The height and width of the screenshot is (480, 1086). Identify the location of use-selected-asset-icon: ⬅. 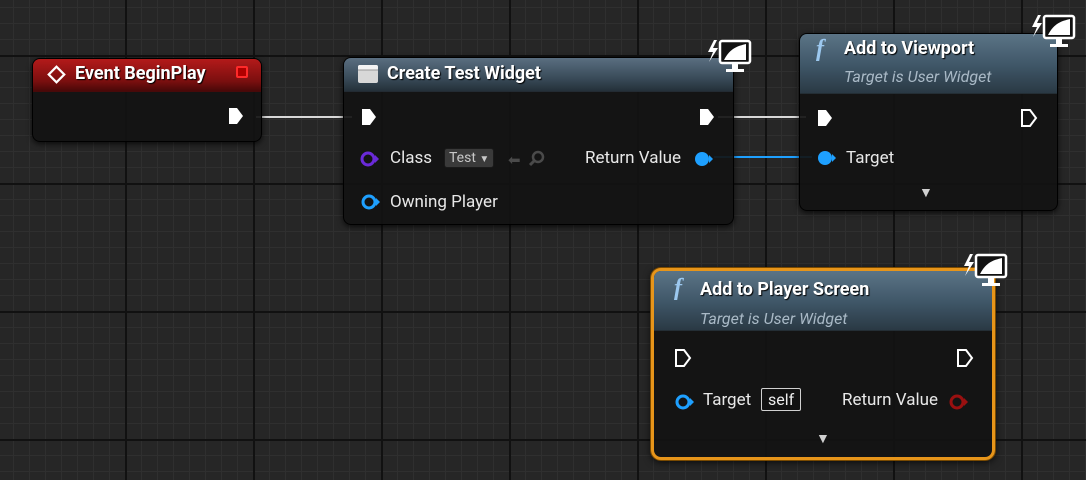
(514, 160).